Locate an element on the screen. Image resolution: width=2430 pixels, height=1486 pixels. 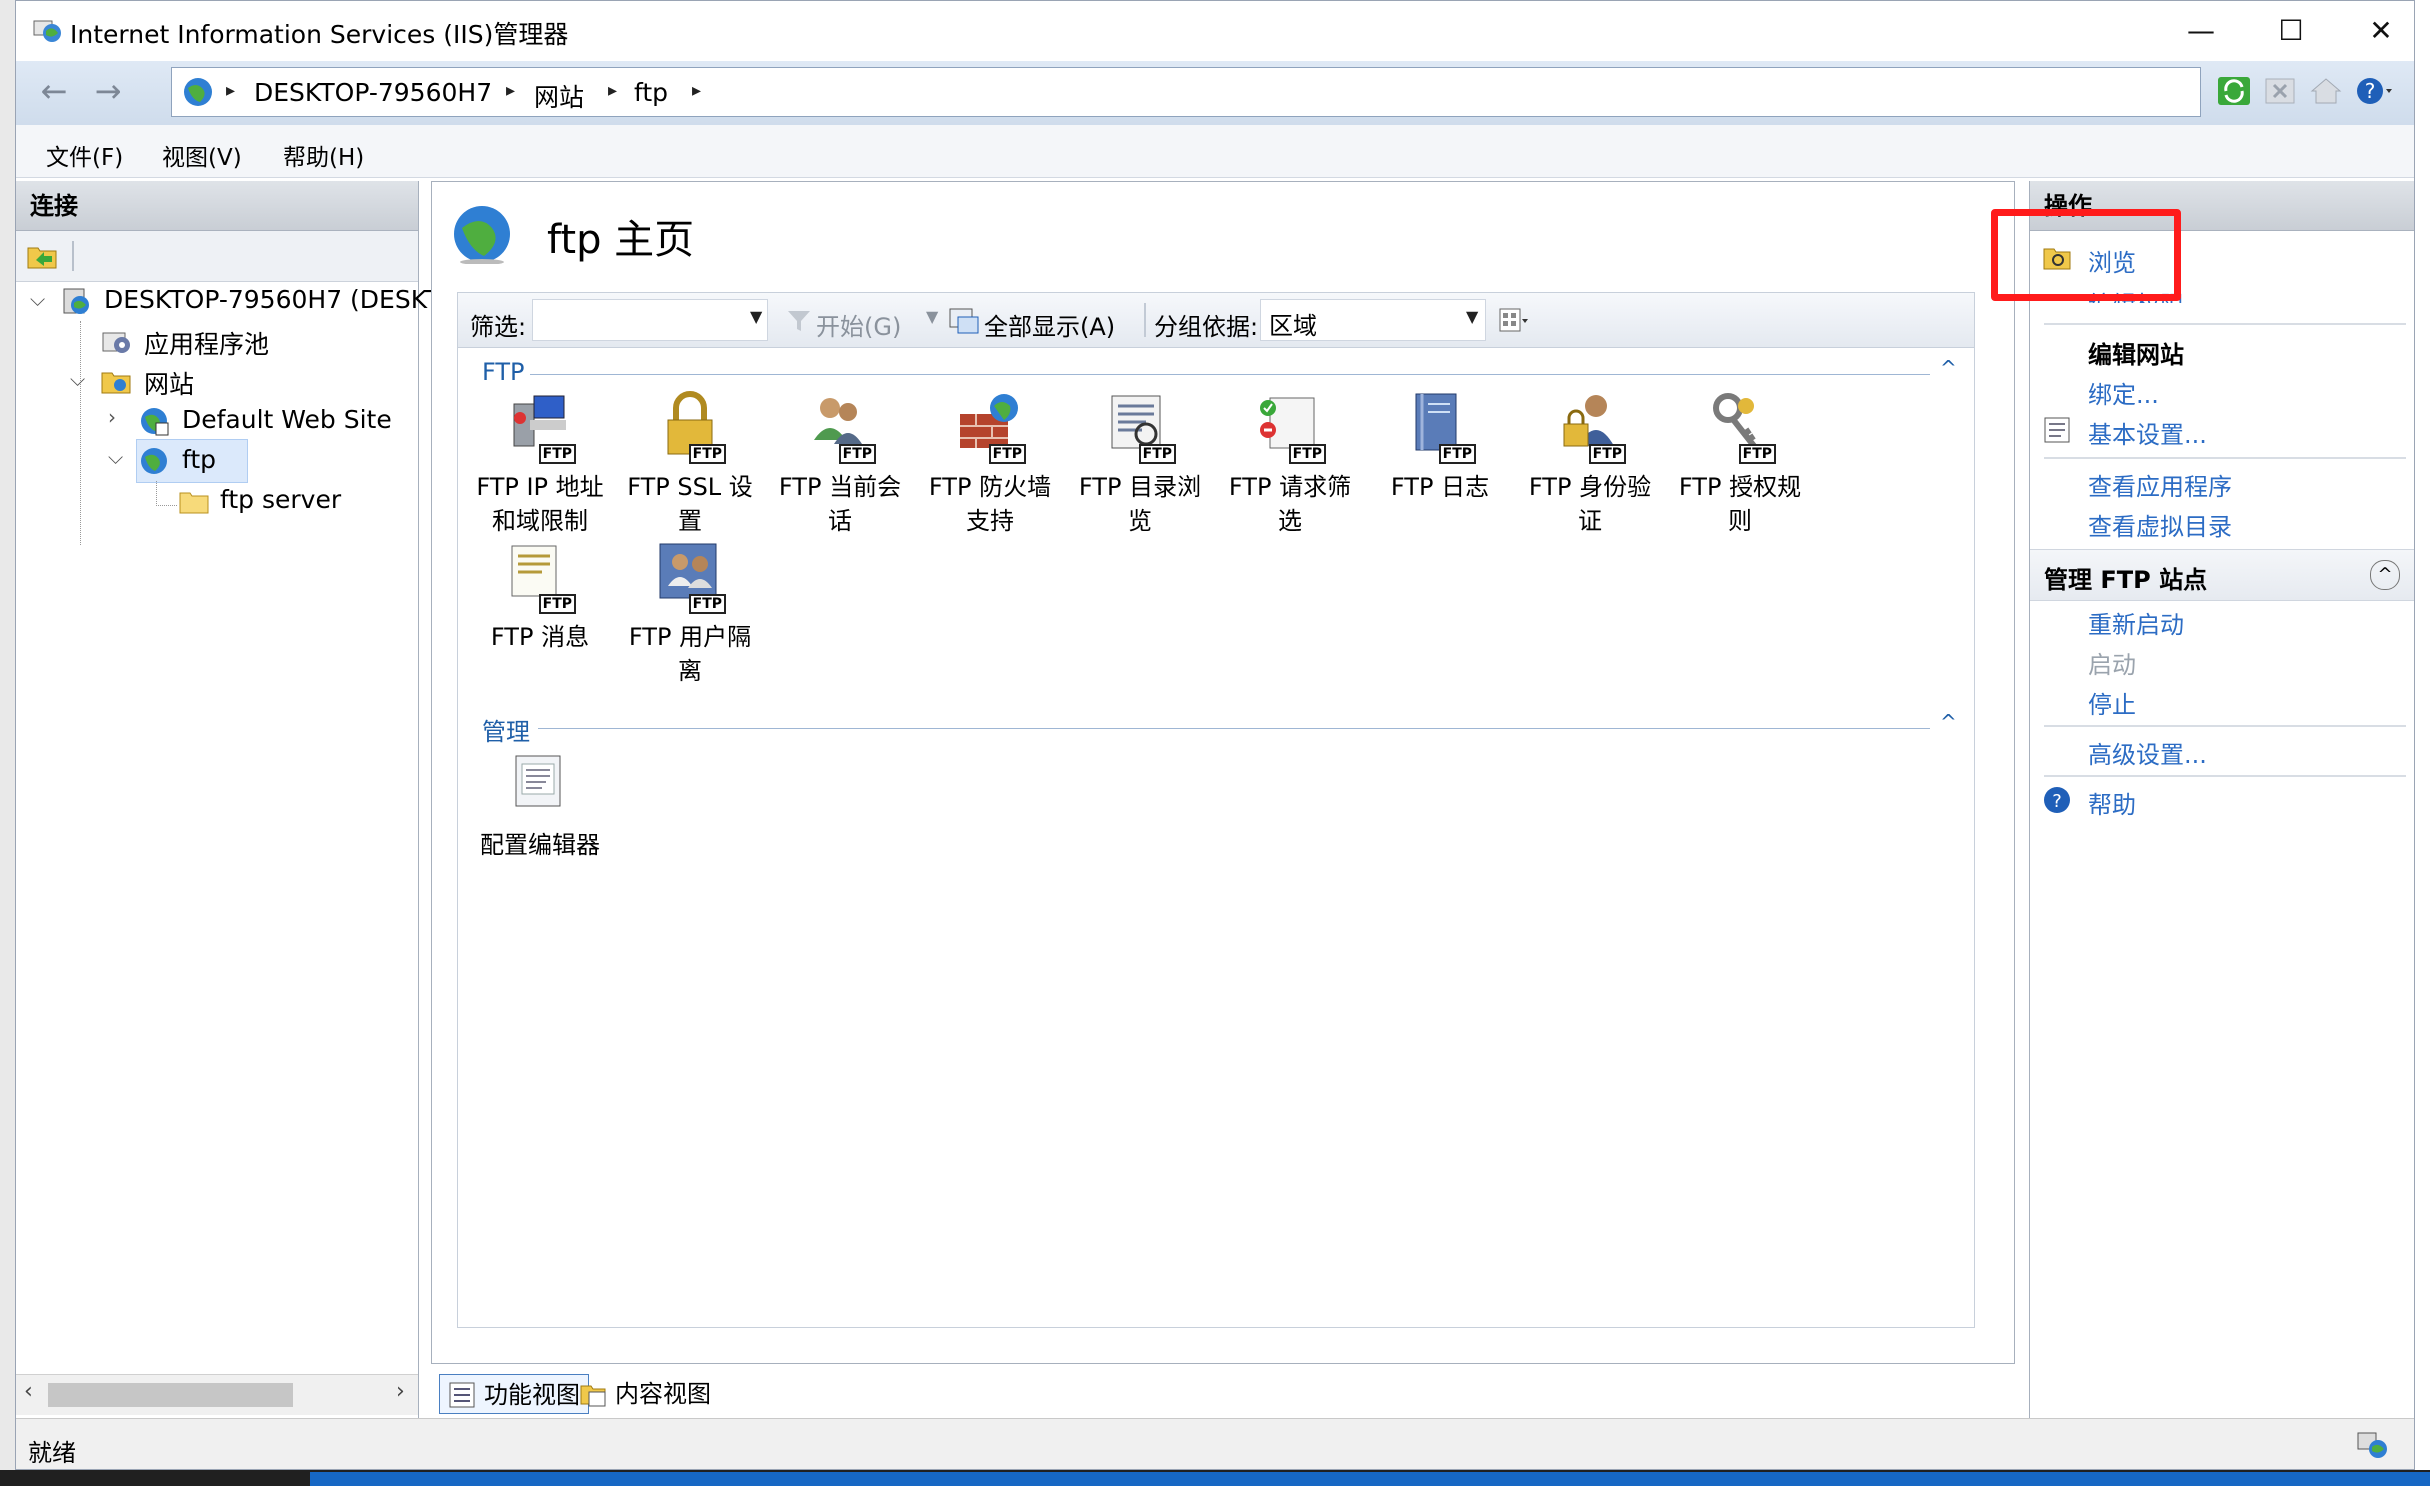
expand-toggle: › is located at coordinates (112, 417).